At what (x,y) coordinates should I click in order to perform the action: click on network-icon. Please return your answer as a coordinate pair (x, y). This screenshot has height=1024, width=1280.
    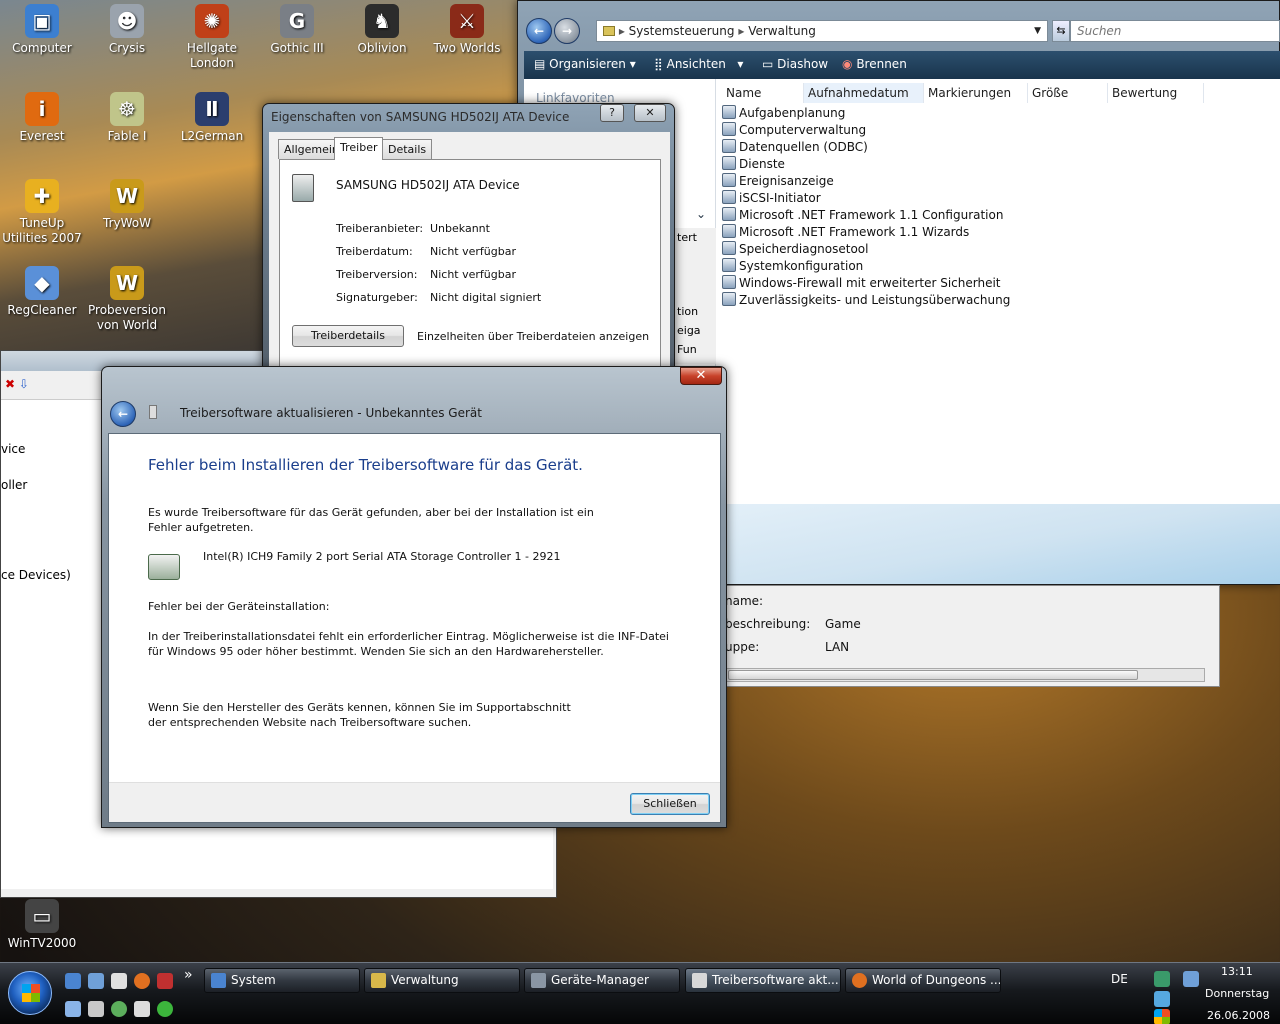
    Looking at the image, I should click on (1191, 979).